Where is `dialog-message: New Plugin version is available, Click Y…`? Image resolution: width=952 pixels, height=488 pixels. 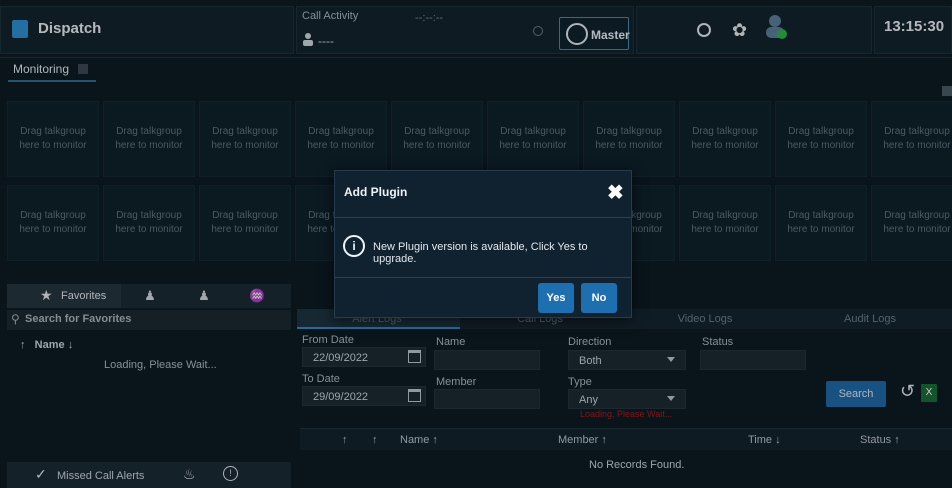
dialog-message: New Plugin version is available, Click Y… is located at coordinates (480, 253).